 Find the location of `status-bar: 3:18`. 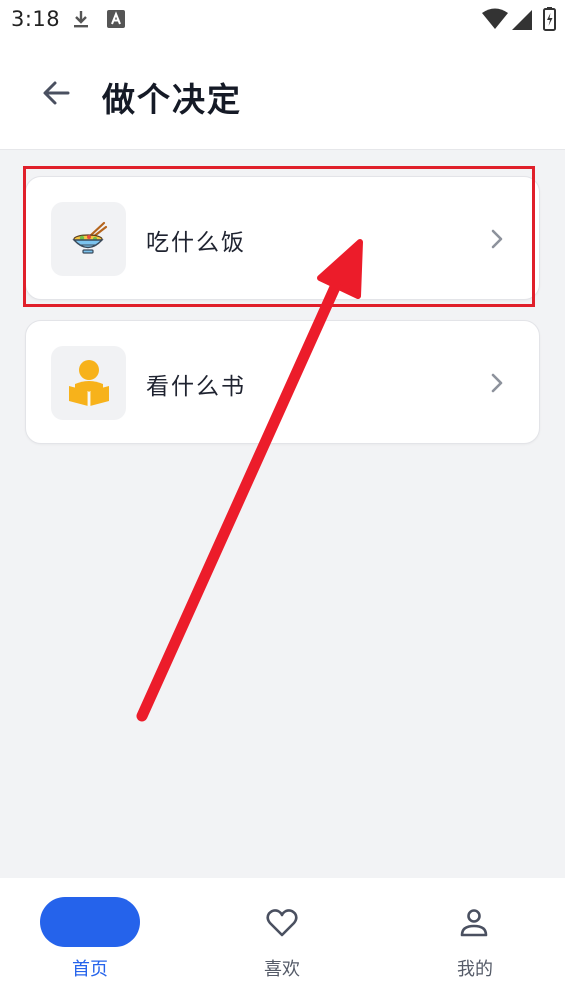

status-bar: 3:18 is located at coordinates (282, 20).